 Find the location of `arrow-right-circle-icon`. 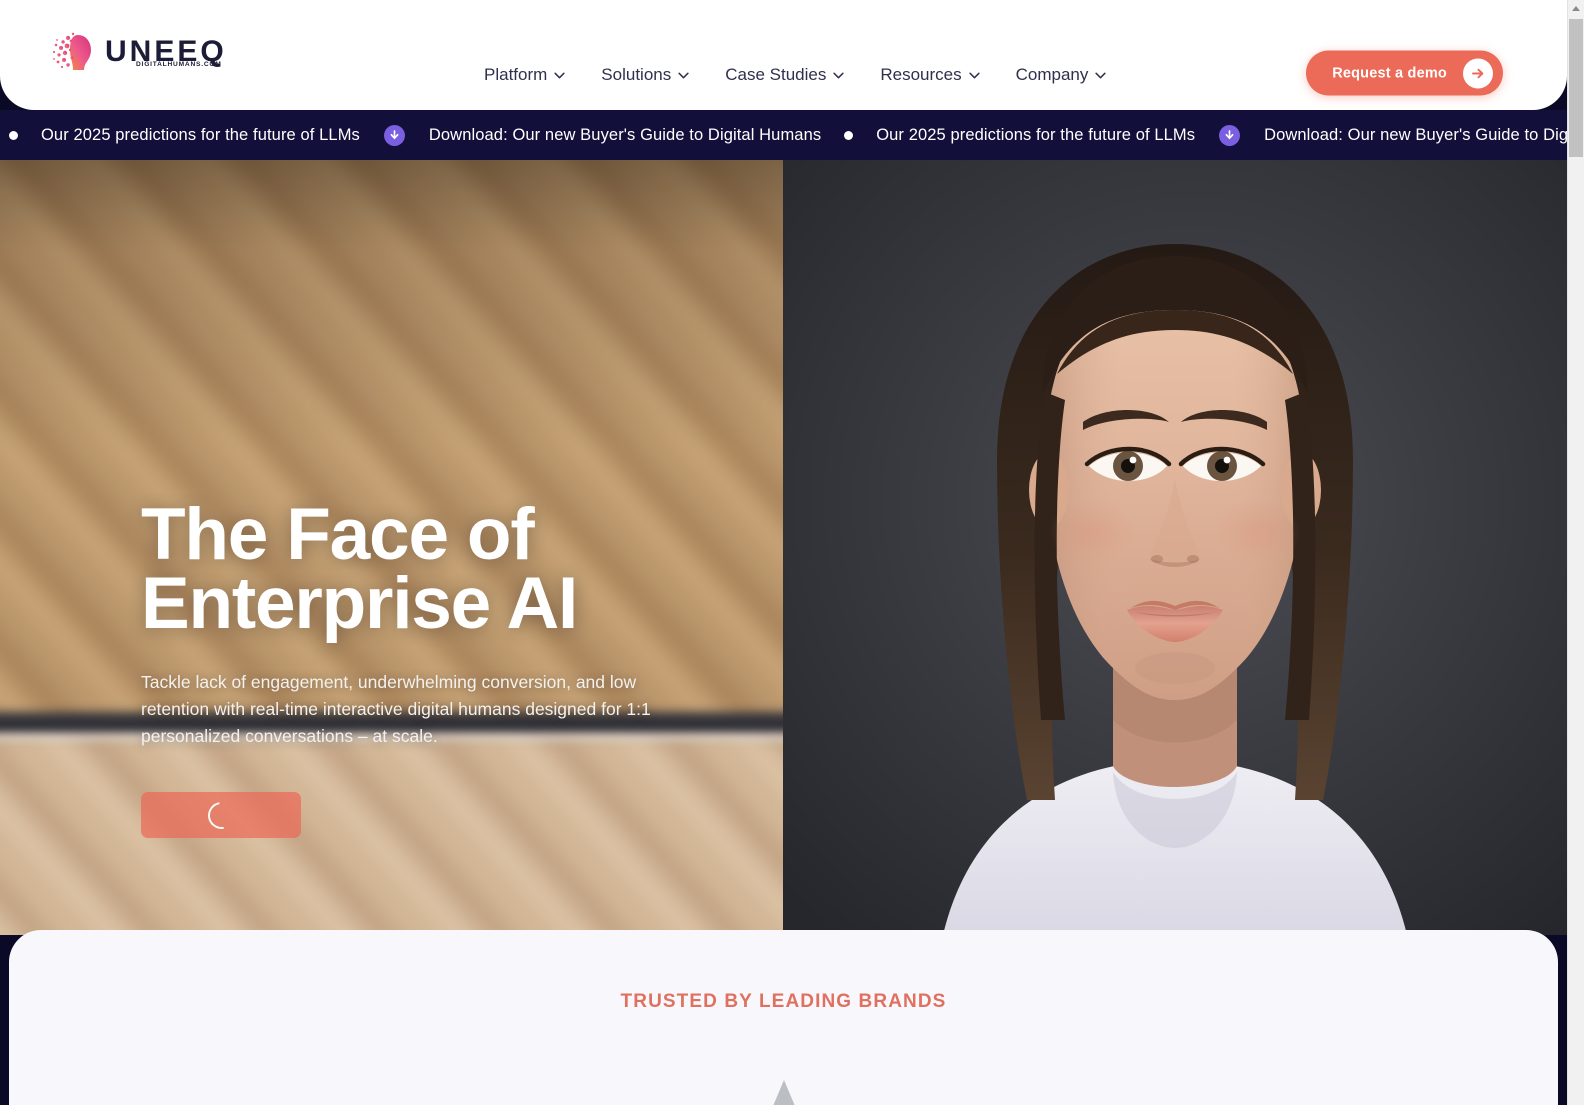

arrow-right-circle-icon is located at coordinates (1478, 73).